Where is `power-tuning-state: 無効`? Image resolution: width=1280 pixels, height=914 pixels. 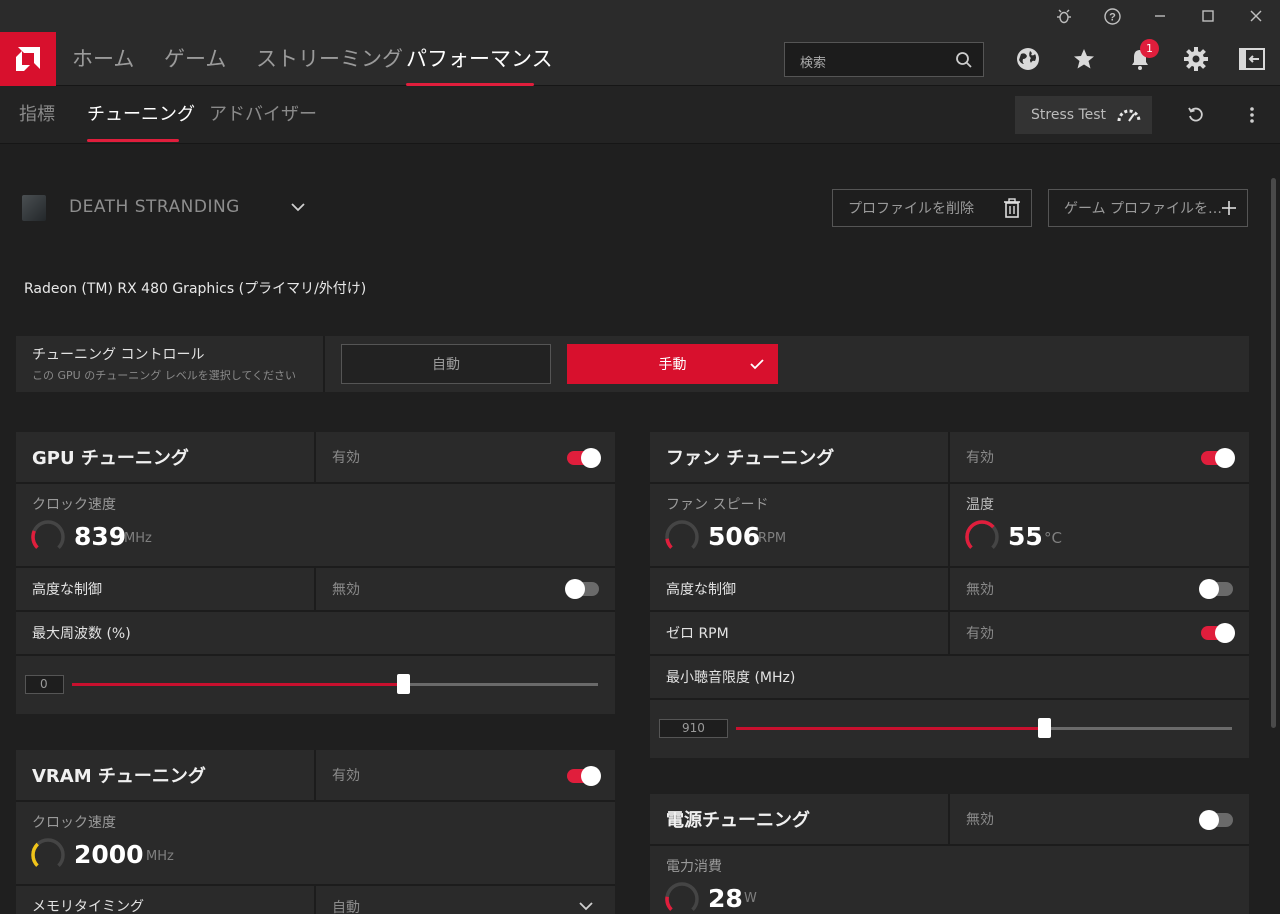
power-tuning-state: 無効 is located at coordinates (980, 820).